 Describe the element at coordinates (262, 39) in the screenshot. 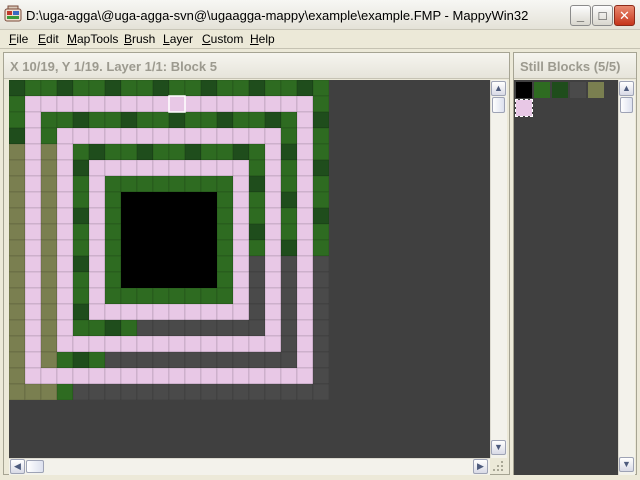

I see `menu-help: Help` at that location.